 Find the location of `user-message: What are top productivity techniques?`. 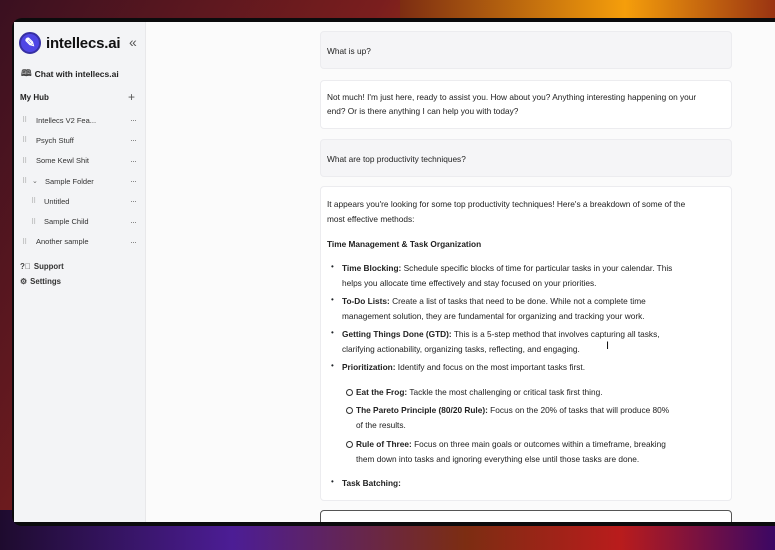

user-message: What are top productivity techniques? is located at coordinates (526, 158).